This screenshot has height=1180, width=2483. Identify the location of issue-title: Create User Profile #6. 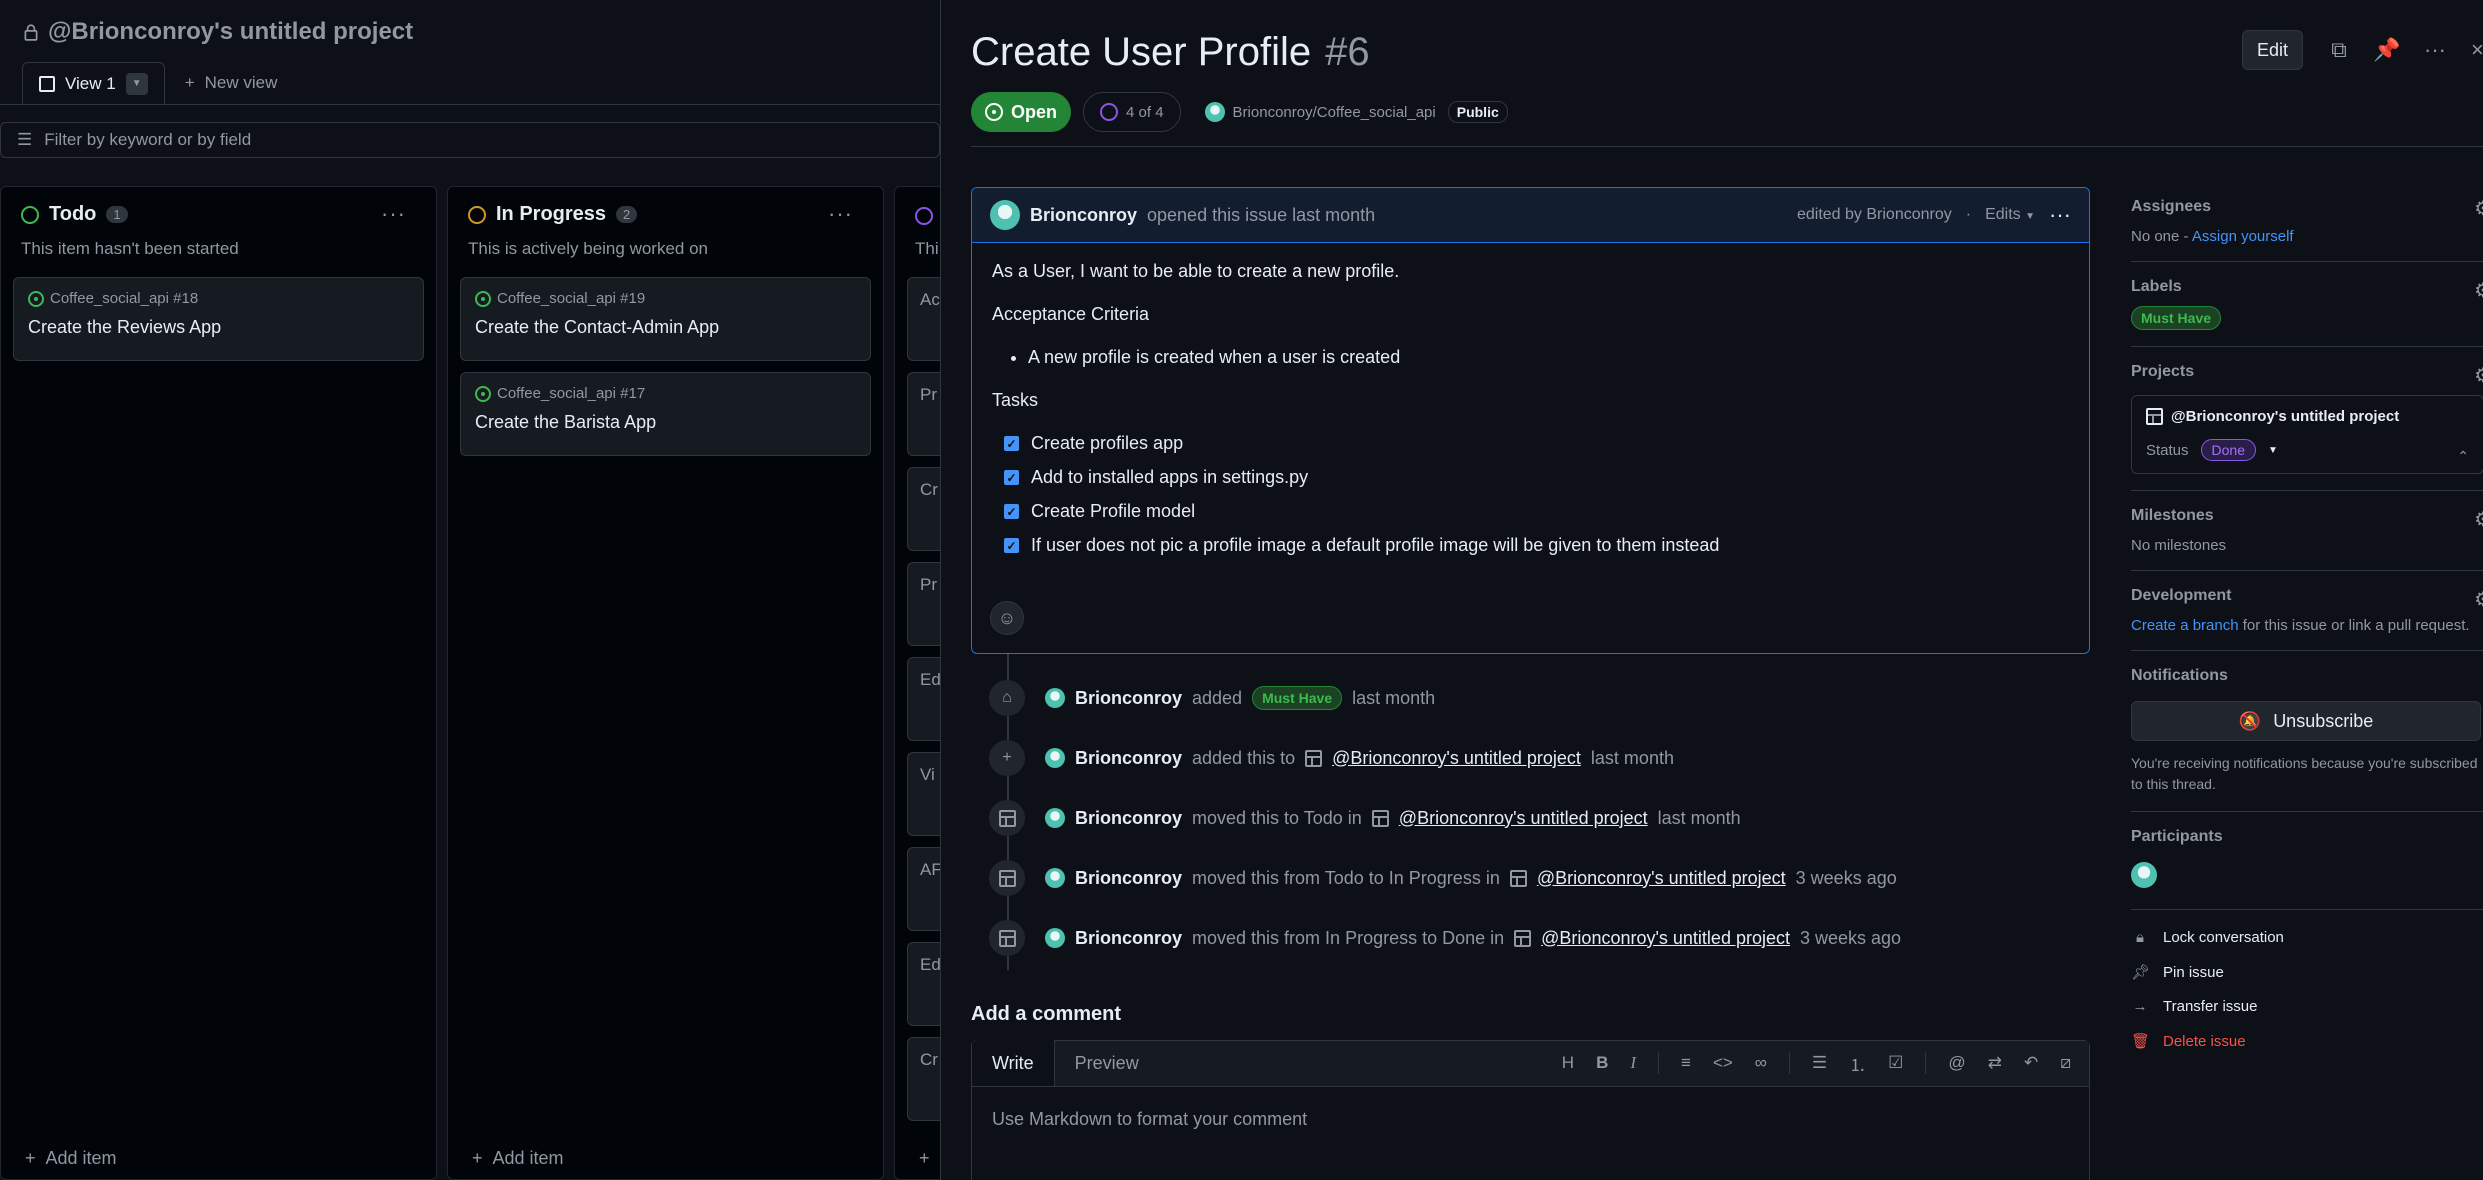
(1170, 52).